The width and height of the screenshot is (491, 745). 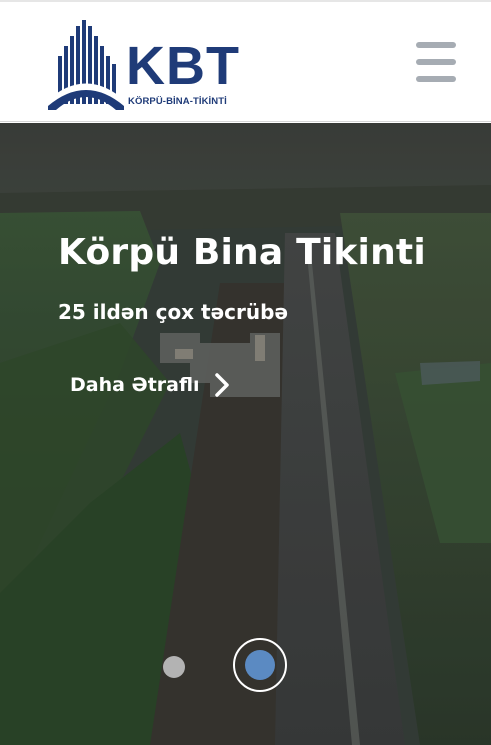 I want to click on slide-indicator-2-active, so click(x=260, y=665).